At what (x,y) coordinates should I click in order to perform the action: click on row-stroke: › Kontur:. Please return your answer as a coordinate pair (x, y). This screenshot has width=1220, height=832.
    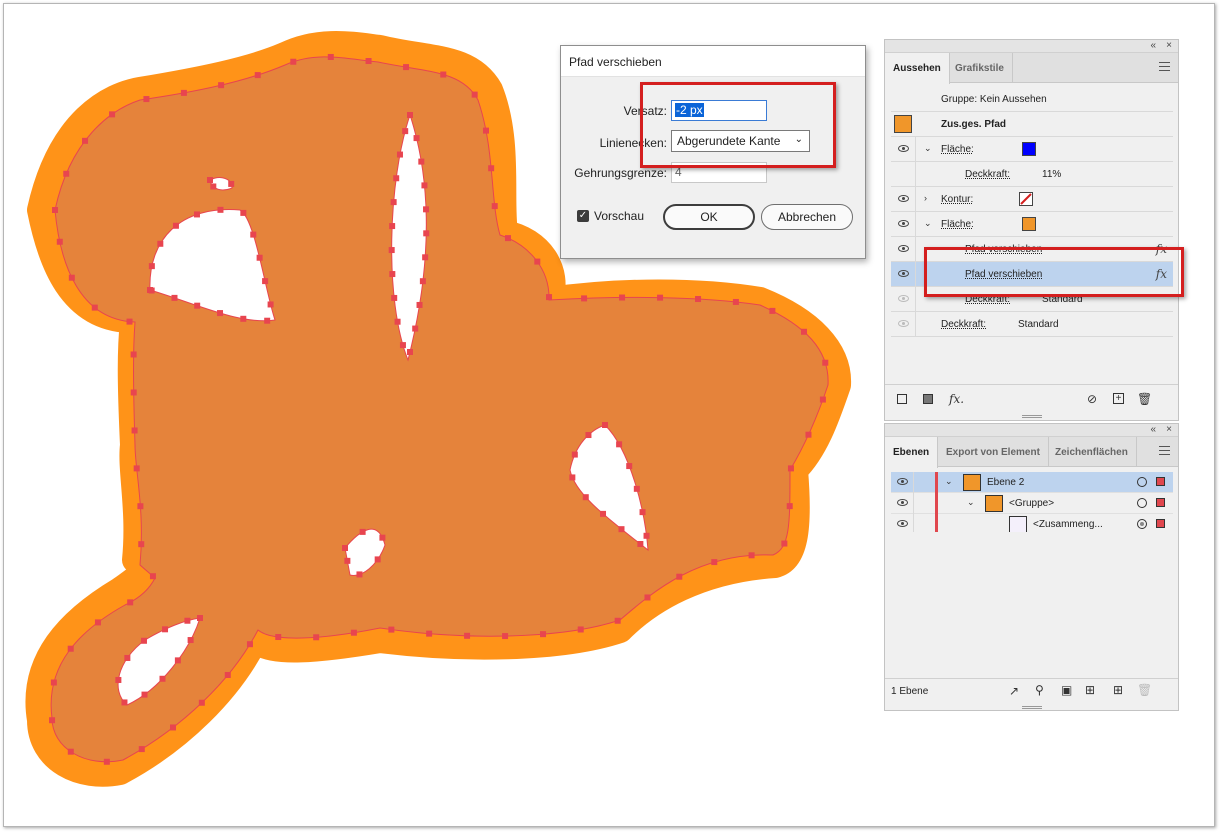
    Looking at the image, I should click on (1032, 199).